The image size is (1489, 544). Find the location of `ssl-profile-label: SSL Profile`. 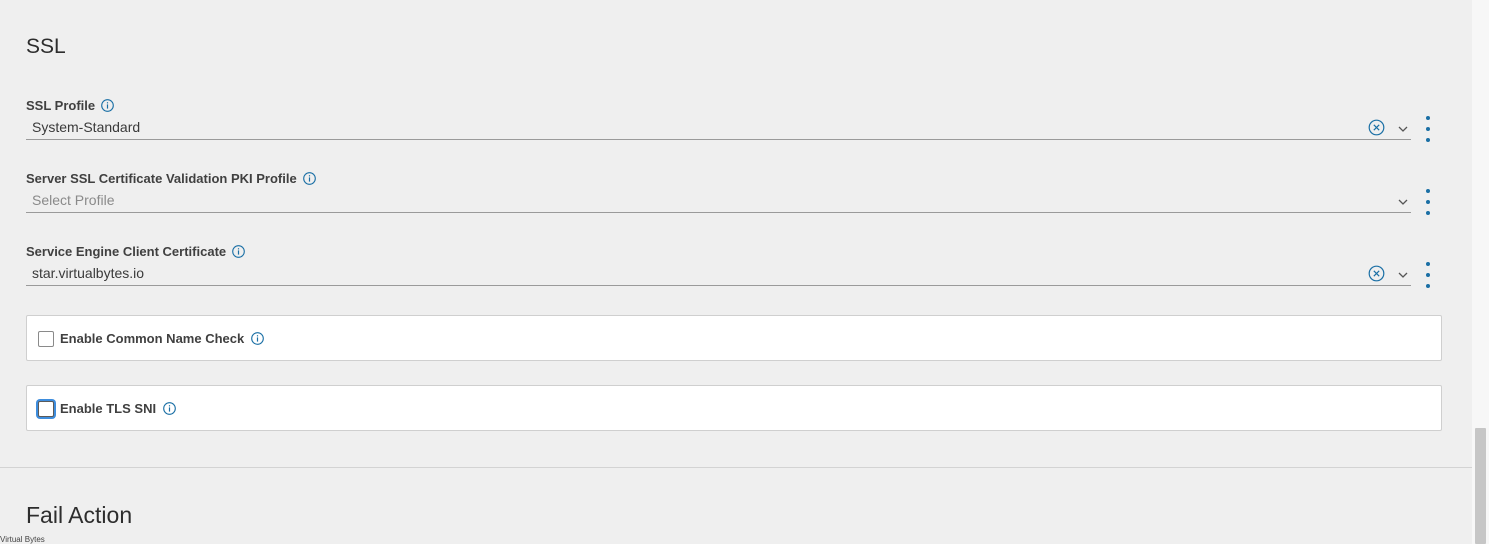

ssl-profile-label: SSL Profile is located at coordinates (70, 105).